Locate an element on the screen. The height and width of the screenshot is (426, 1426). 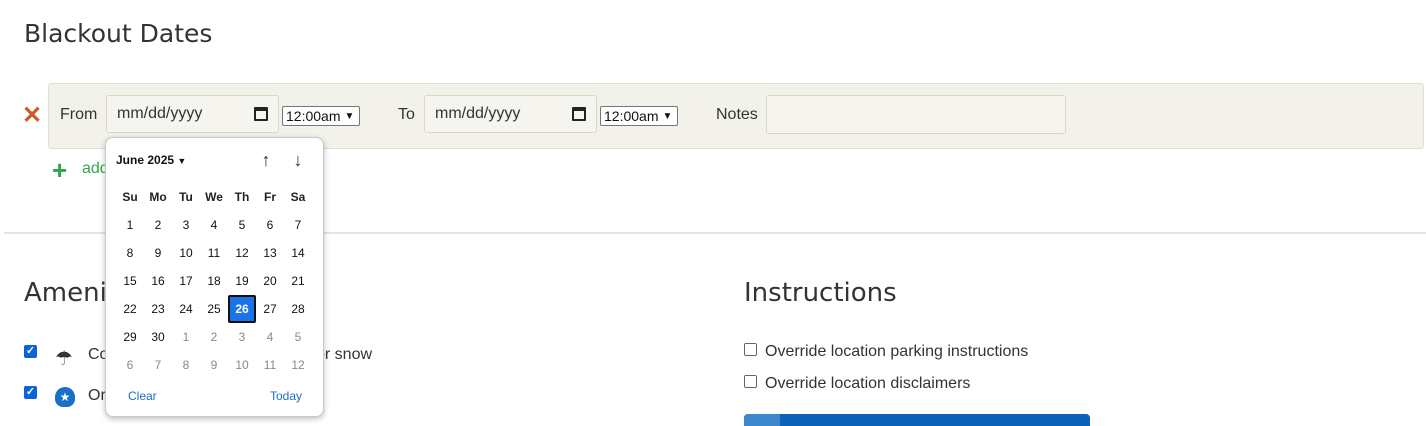
caret-down-icon: ▼ is located at coordinates (182, 161).